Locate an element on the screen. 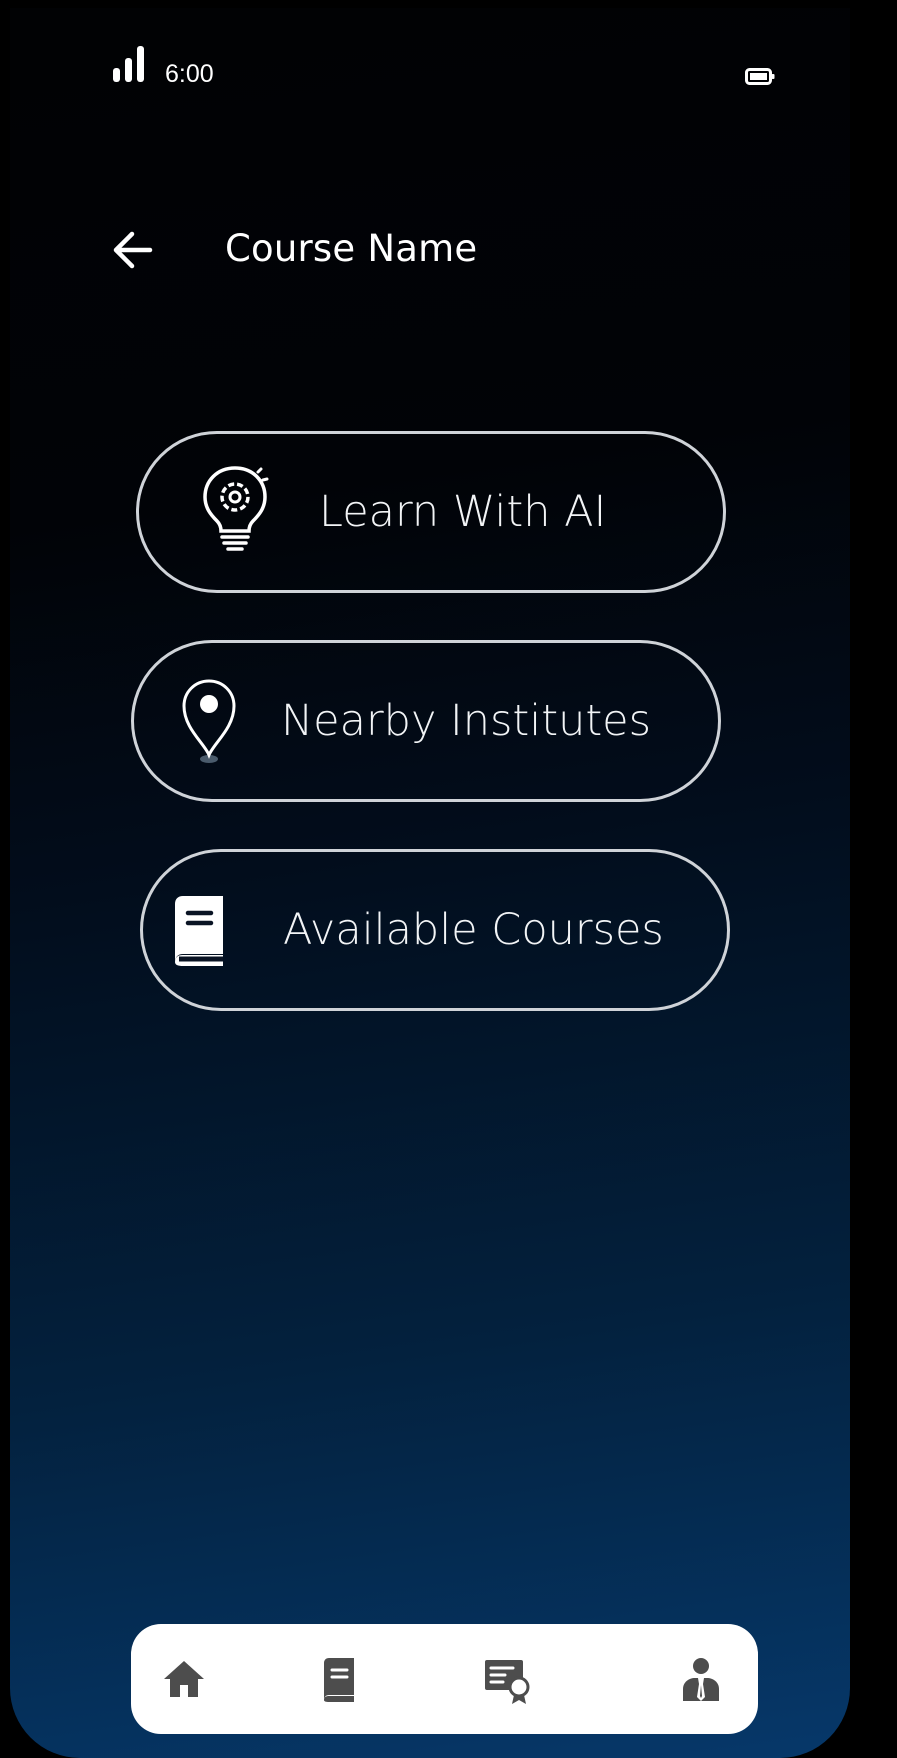 The width and height of the screenshot is (897, 1758). battery-icon is located at coordinates (760, 76).